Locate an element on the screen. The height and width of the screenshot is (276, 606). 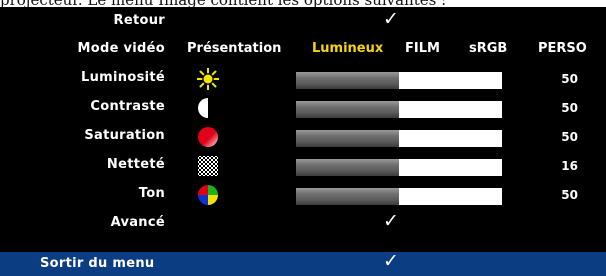
saturation-label: Saturation is located at coordinates (124, 135).